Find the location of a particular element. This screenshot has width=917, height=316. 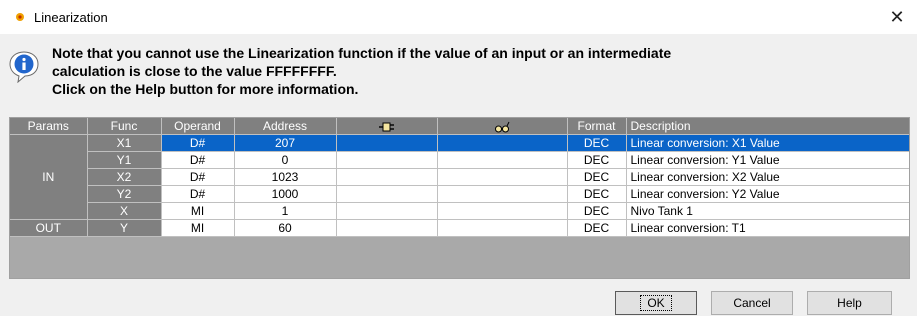

address-cell: 1 is located at coordinates (285, 211).